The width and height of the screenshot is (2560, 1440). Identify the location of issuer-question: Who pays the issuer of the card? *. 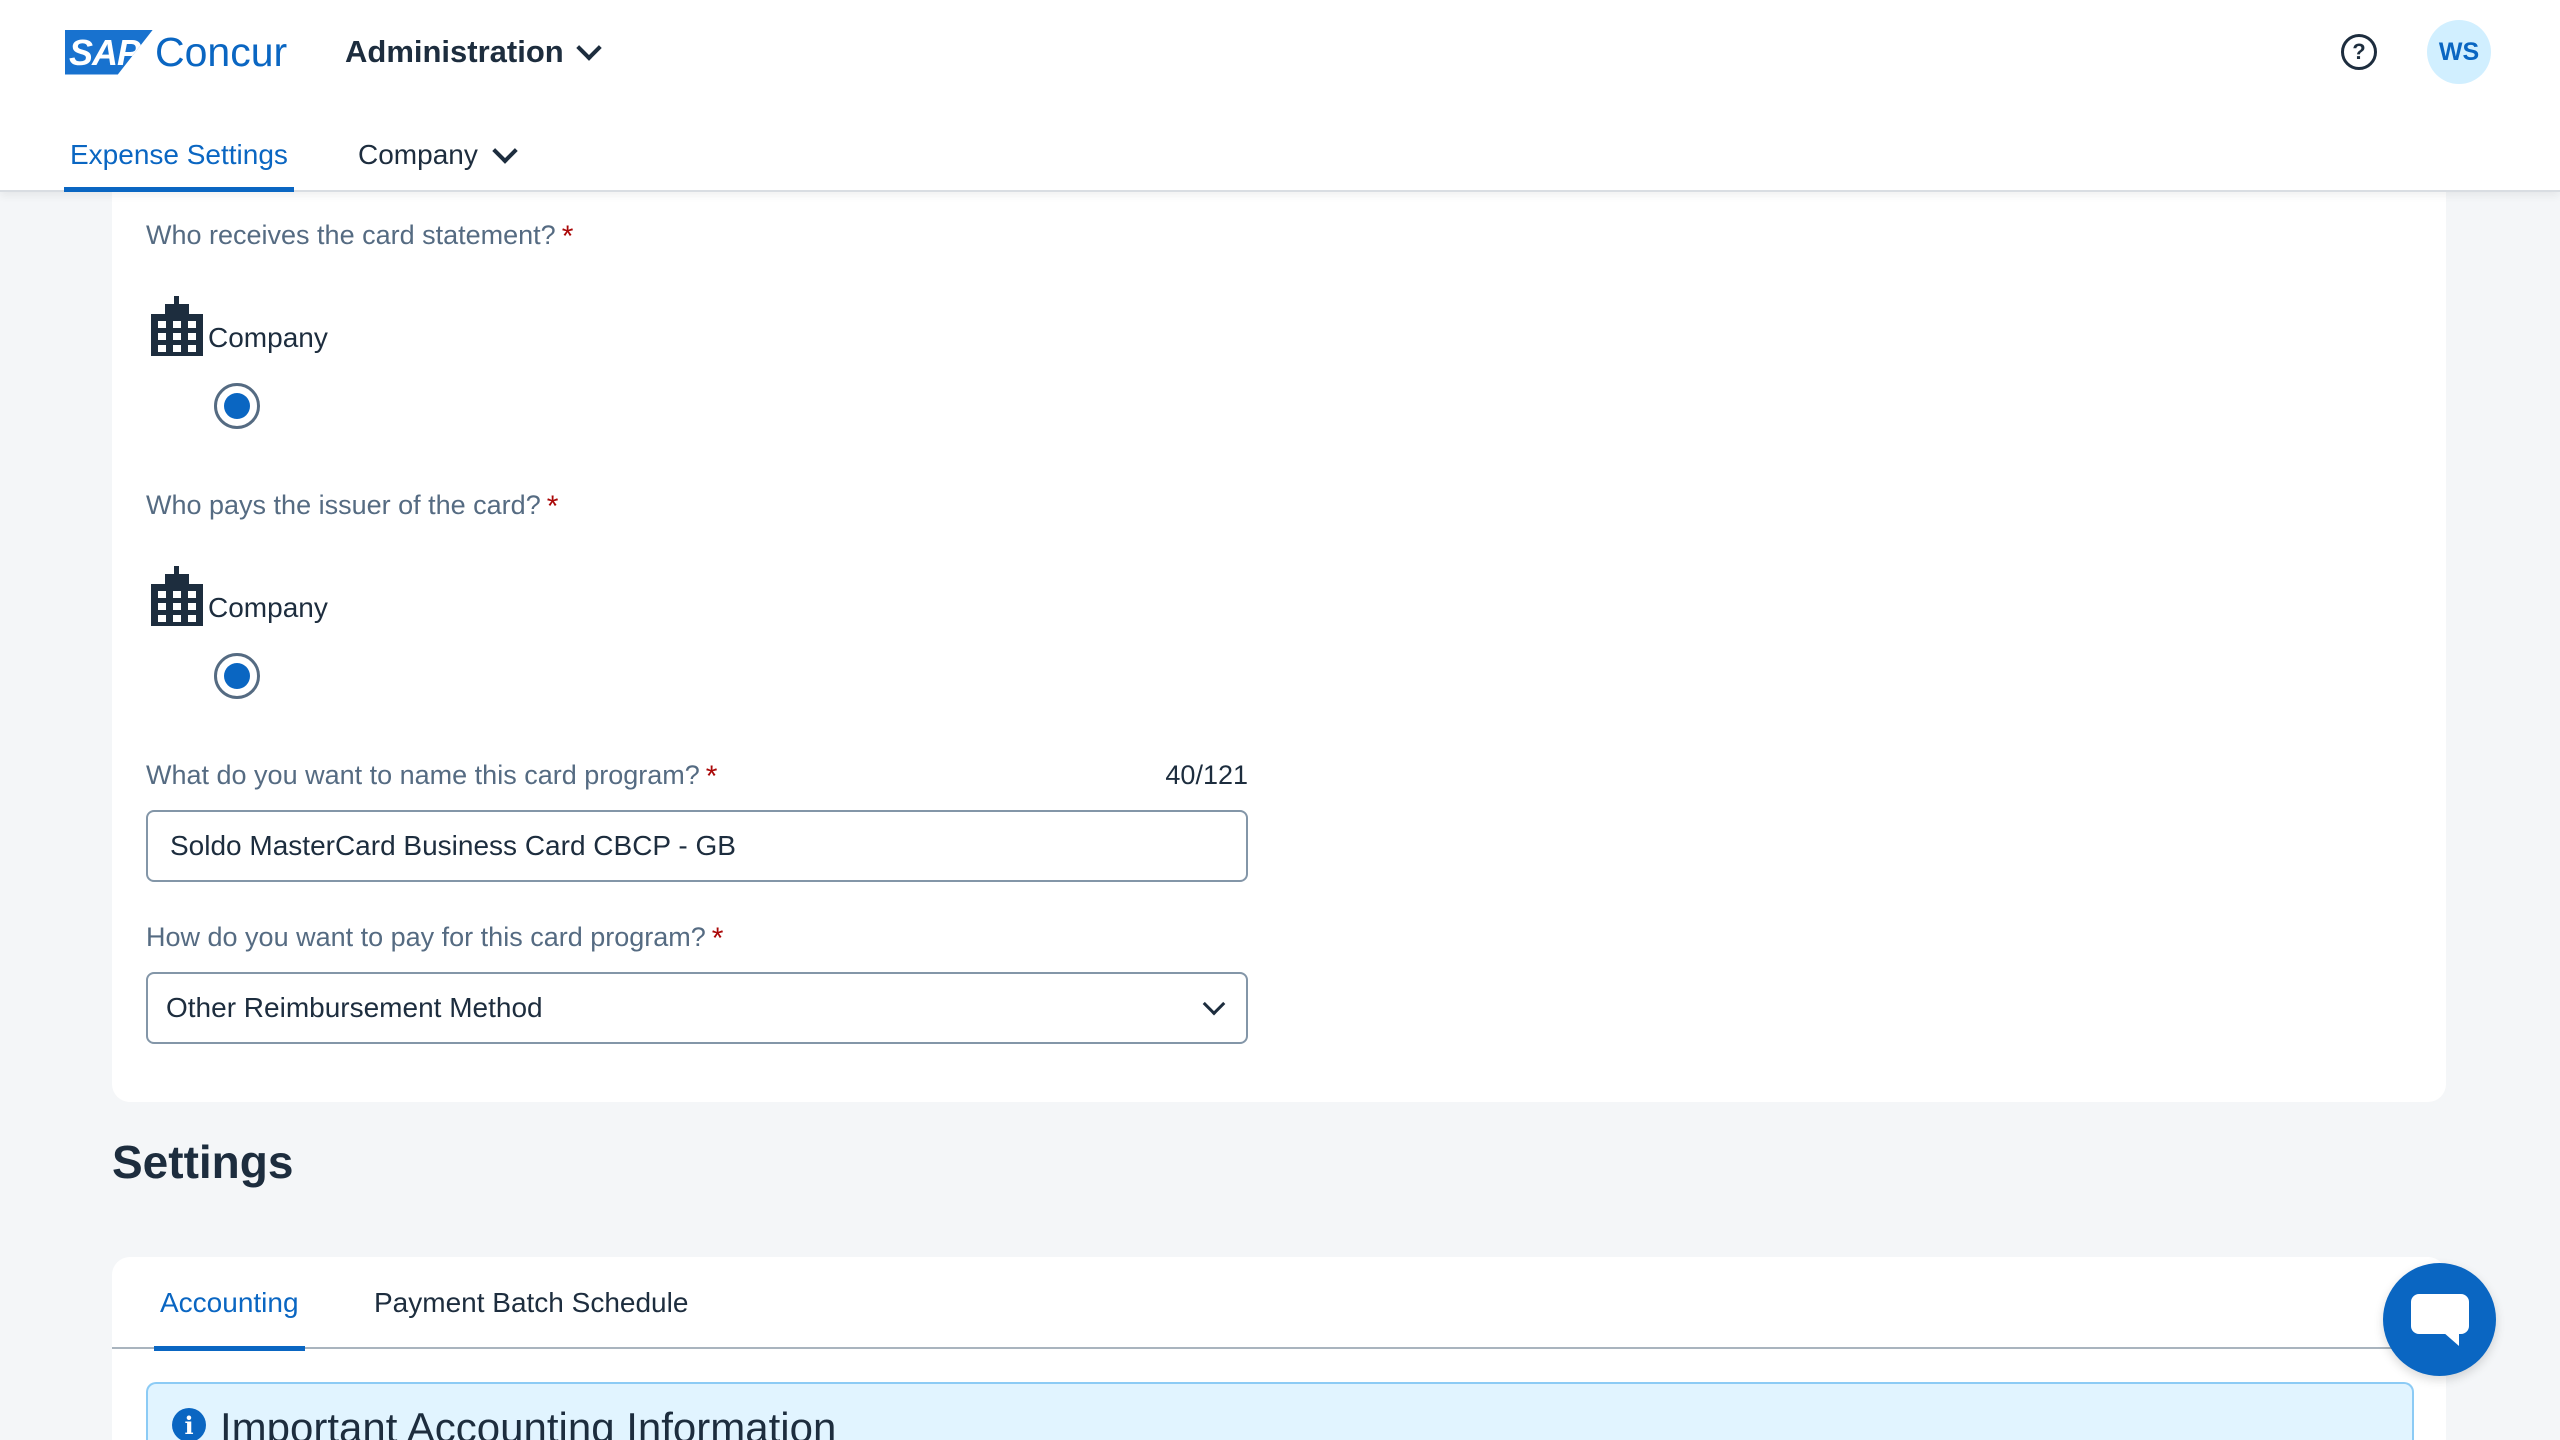
(352, 507).